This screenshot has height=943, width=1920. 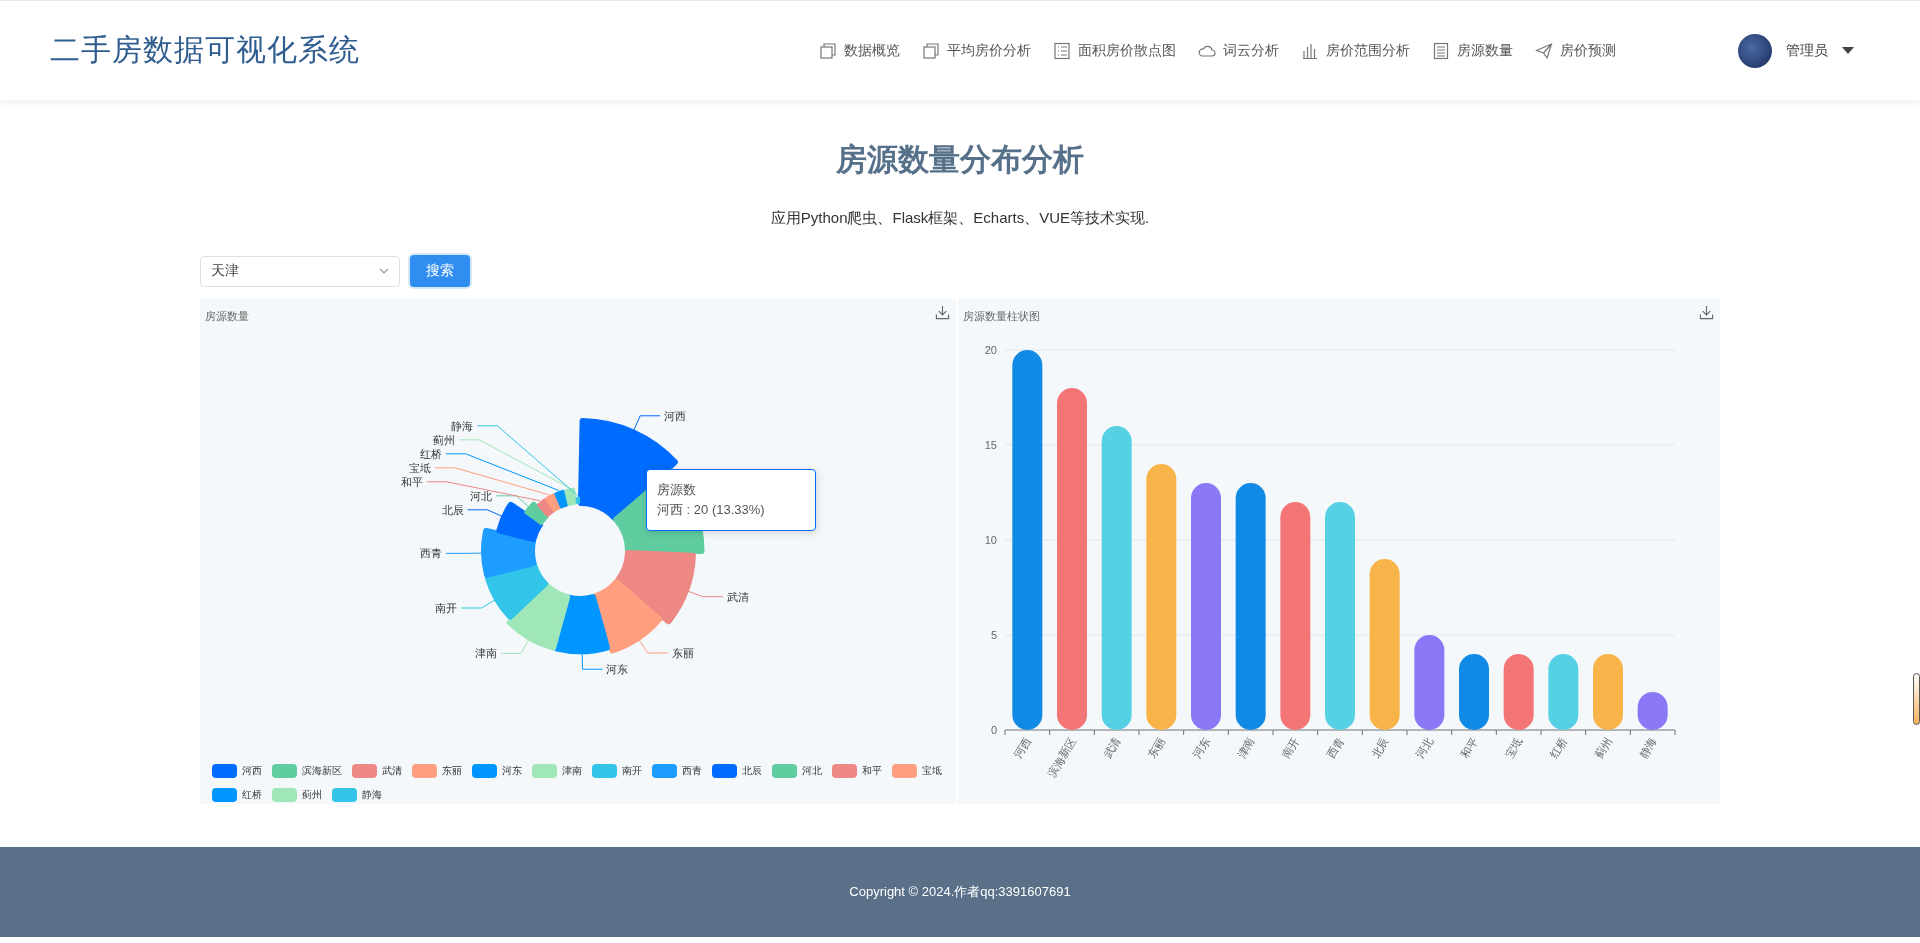 What do you see at coordinates (1114, 50) in the screenshot?
I see `nav-link: 面积房价散点图` at bounding box center [1114, 50].